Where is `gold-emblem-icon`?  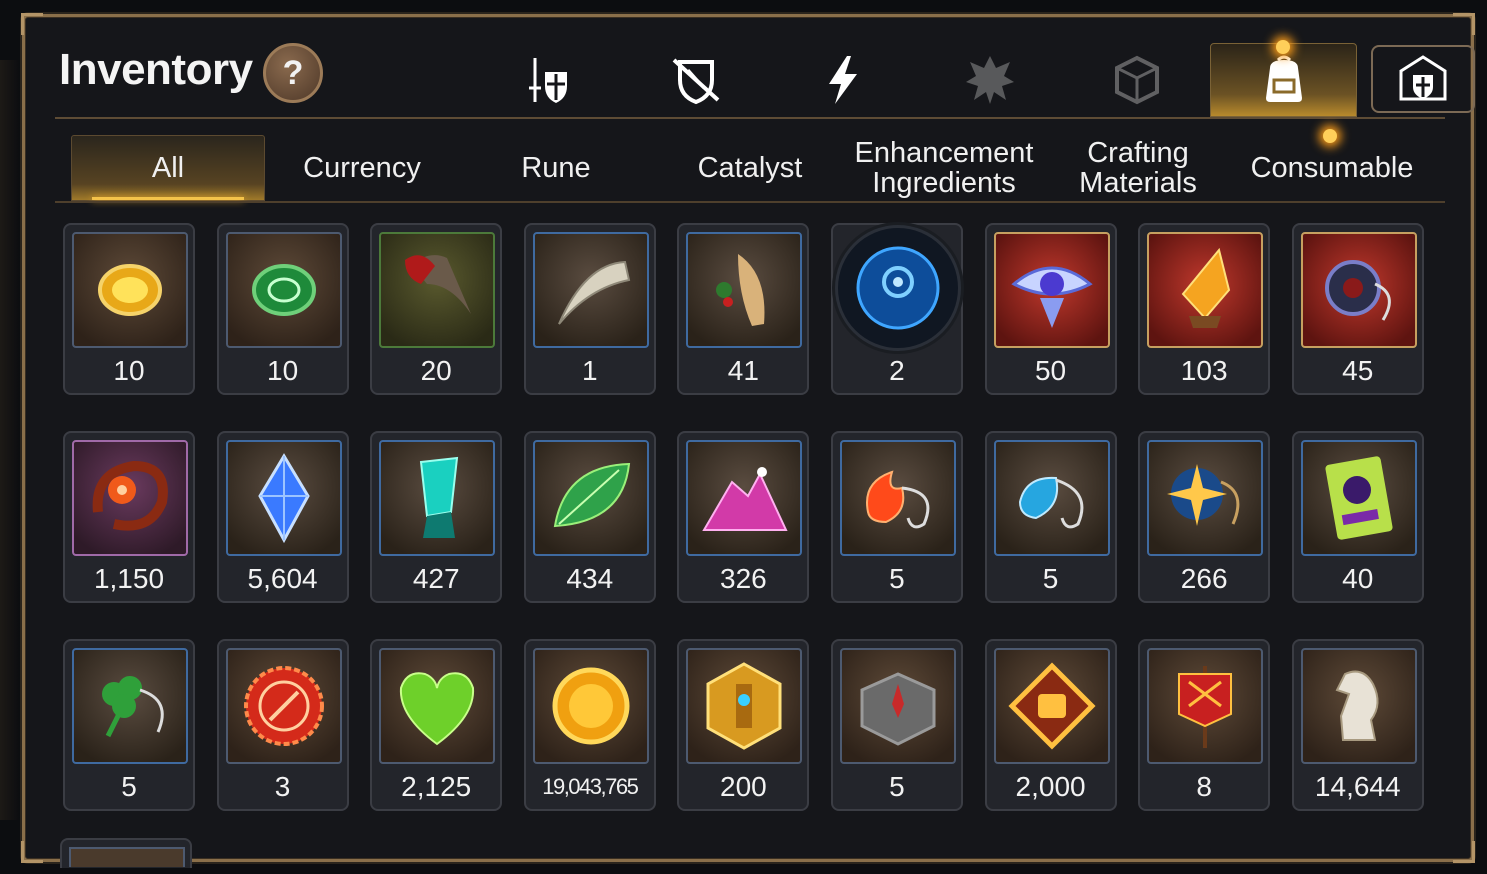
gold-emblem-icon is located at coordinates (744, 706).